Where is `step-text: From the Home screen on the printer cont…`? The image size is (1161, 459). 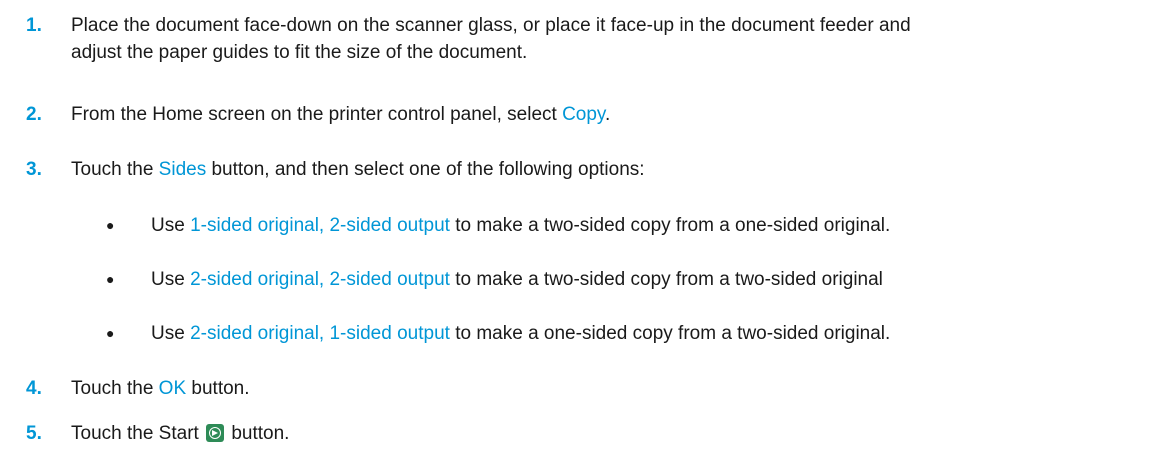 step-text: From the Home screen on the printer cont… is located at coordinates (606, 114).